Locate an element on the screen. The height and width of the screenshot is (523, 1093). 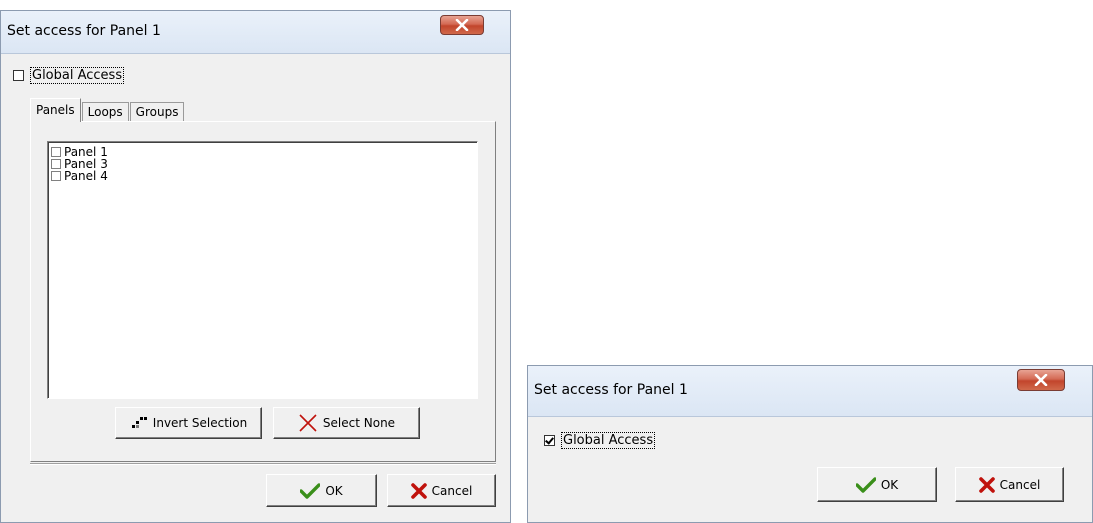
list-item: Panel 3 is located at coordinates (264, 164).